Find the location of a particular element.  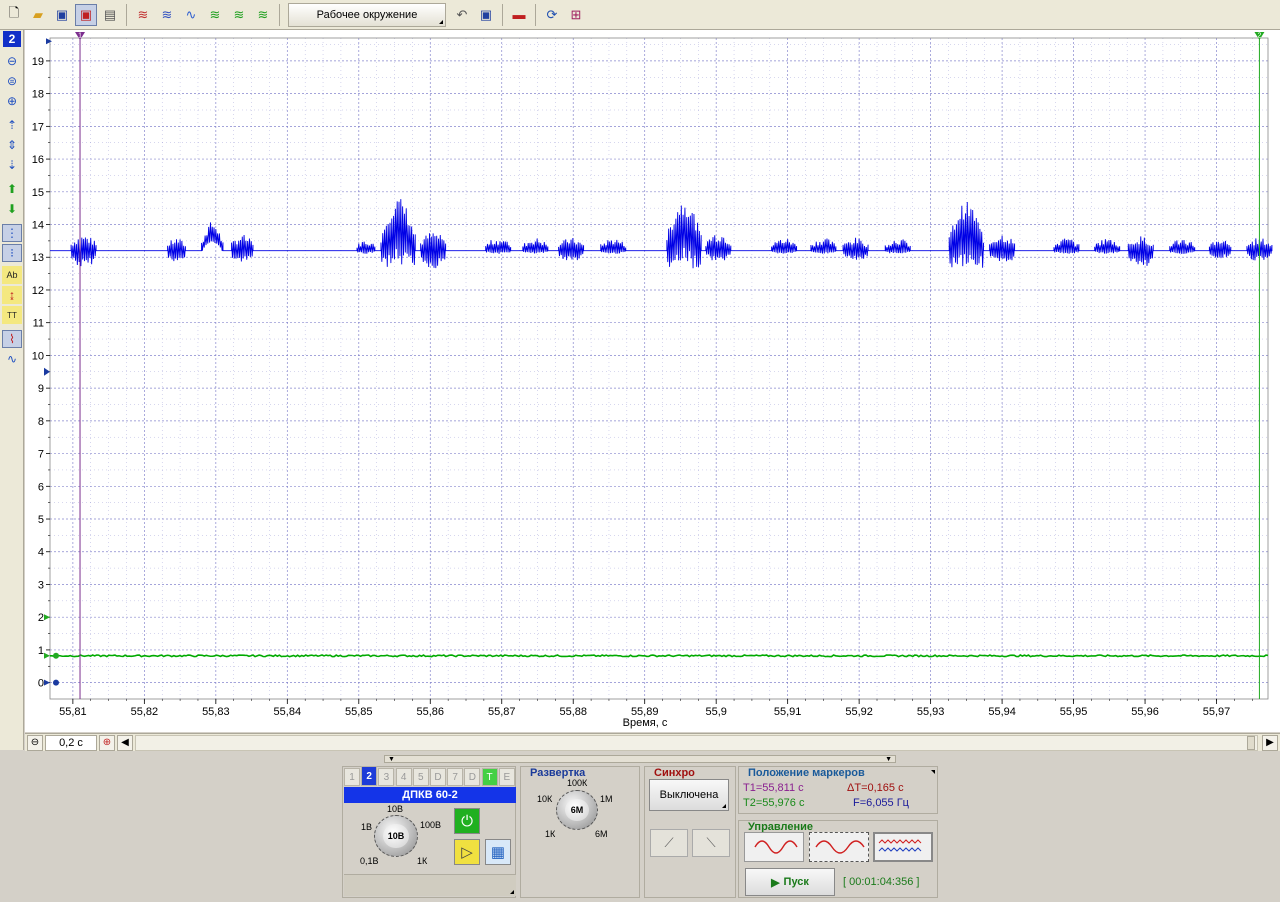

x-tick-label: 55,88 is located at coordinates (573, 712).